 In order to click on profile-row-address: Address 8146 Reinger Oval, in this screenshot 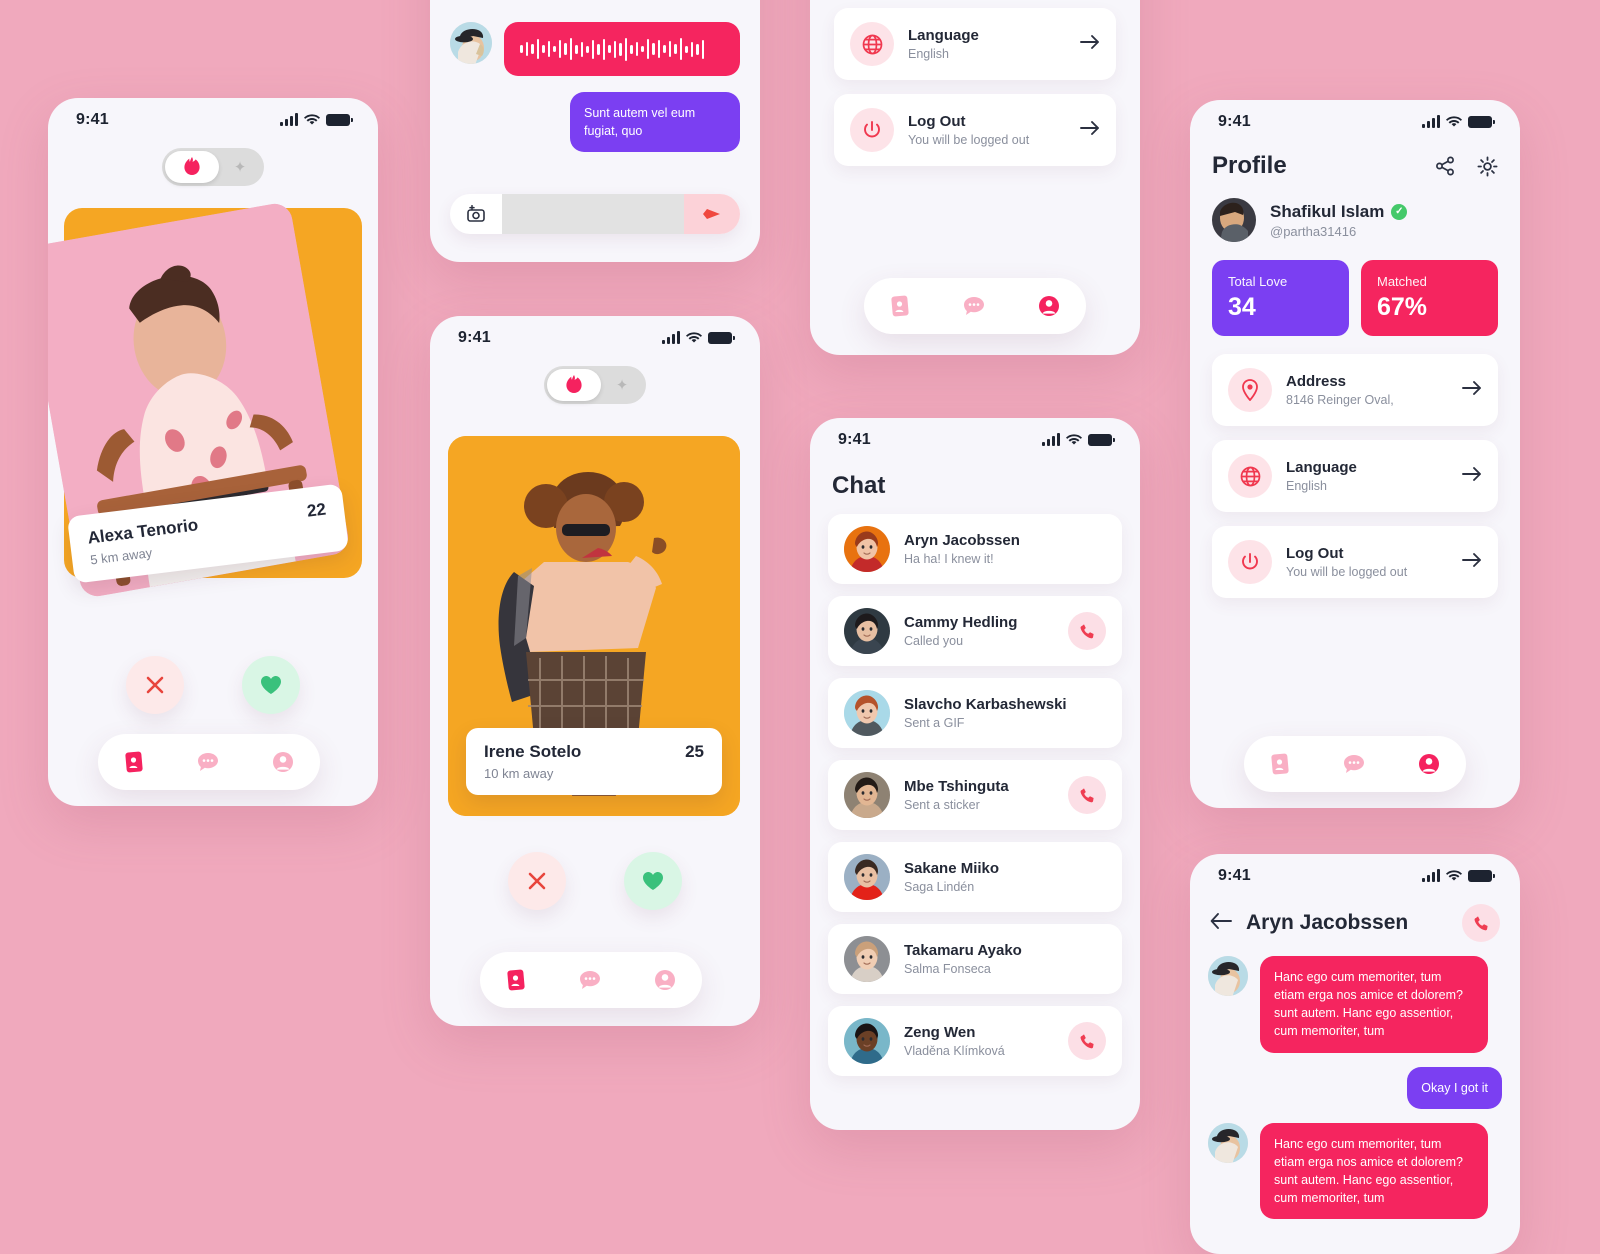, I will do `click(1355, 390)`.